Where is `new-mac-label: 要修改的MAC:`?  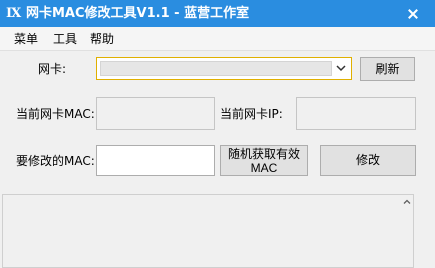
new-mac-label: 要修改的MAC: is located at coordinates (55, 161).